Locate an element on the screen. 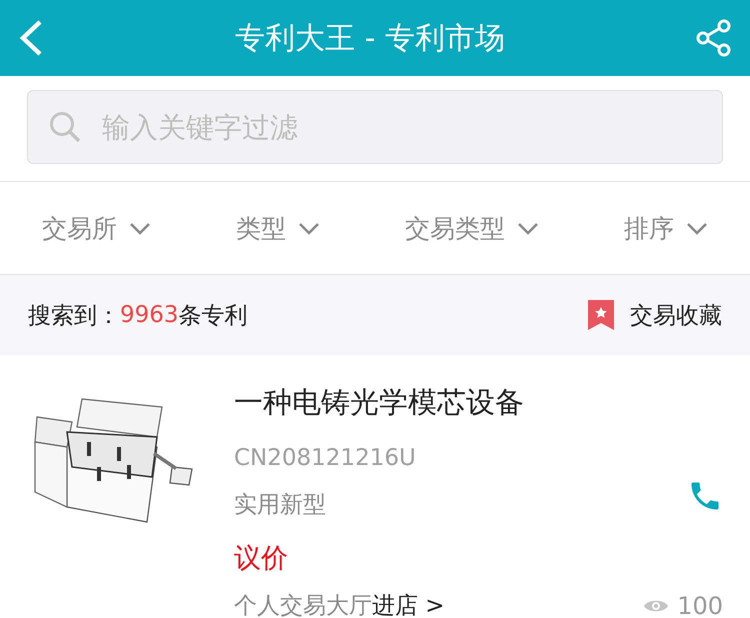  filter-dropdown: 类型 is located at coordinates (278, 228).